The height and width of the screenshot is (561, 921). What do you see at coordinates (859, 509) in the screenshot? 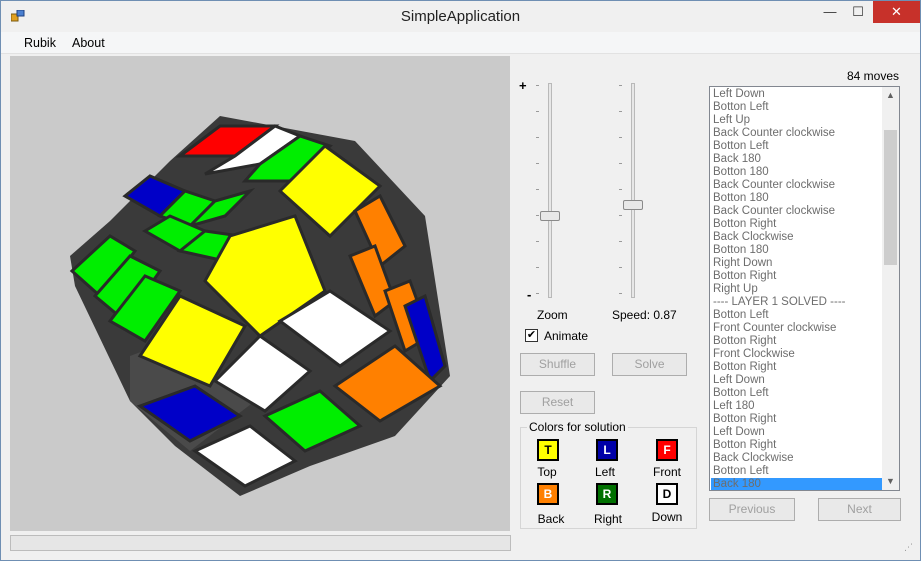
I see `next-button: Next` at bounding box center [859, 509].